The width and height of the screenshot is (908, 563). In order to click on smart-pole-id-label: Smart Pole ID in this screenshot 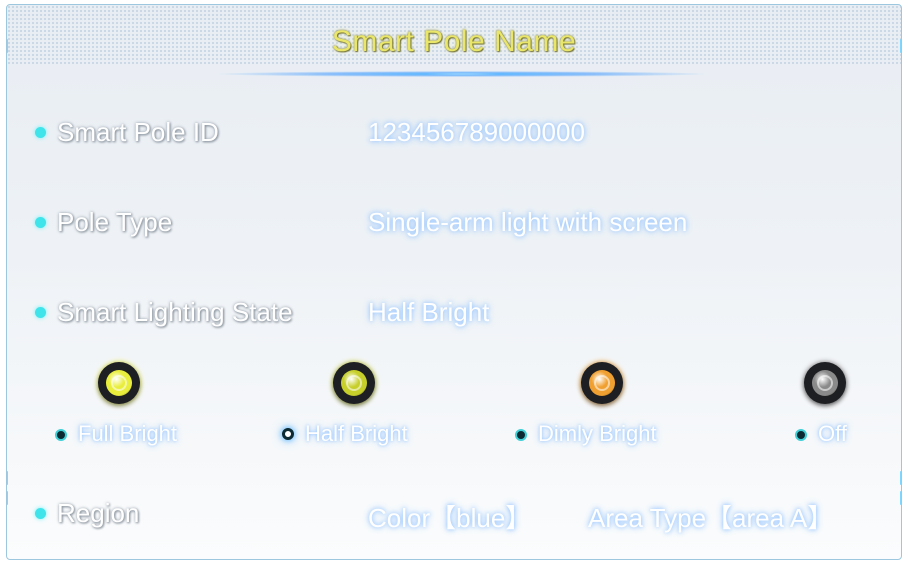, I will do `click(138, 132)`.